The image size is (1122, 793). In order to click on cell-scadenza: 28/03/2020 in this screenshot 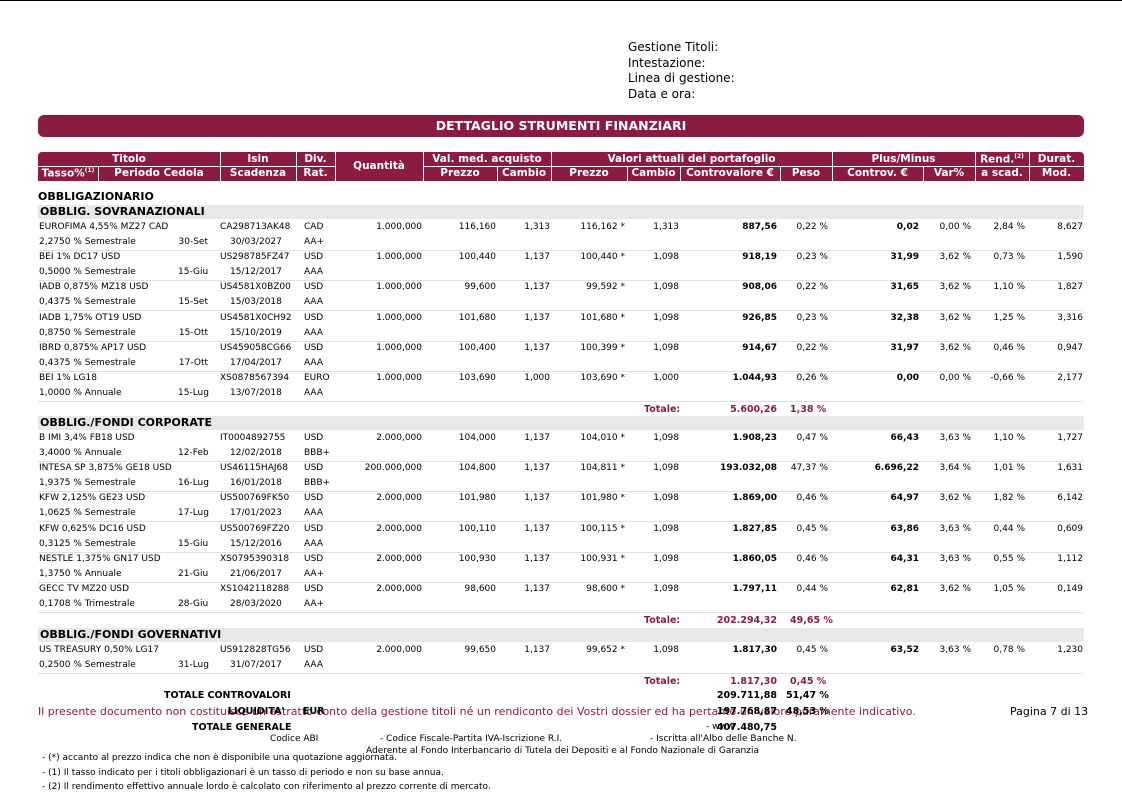, I will do `click(256, 604)`.